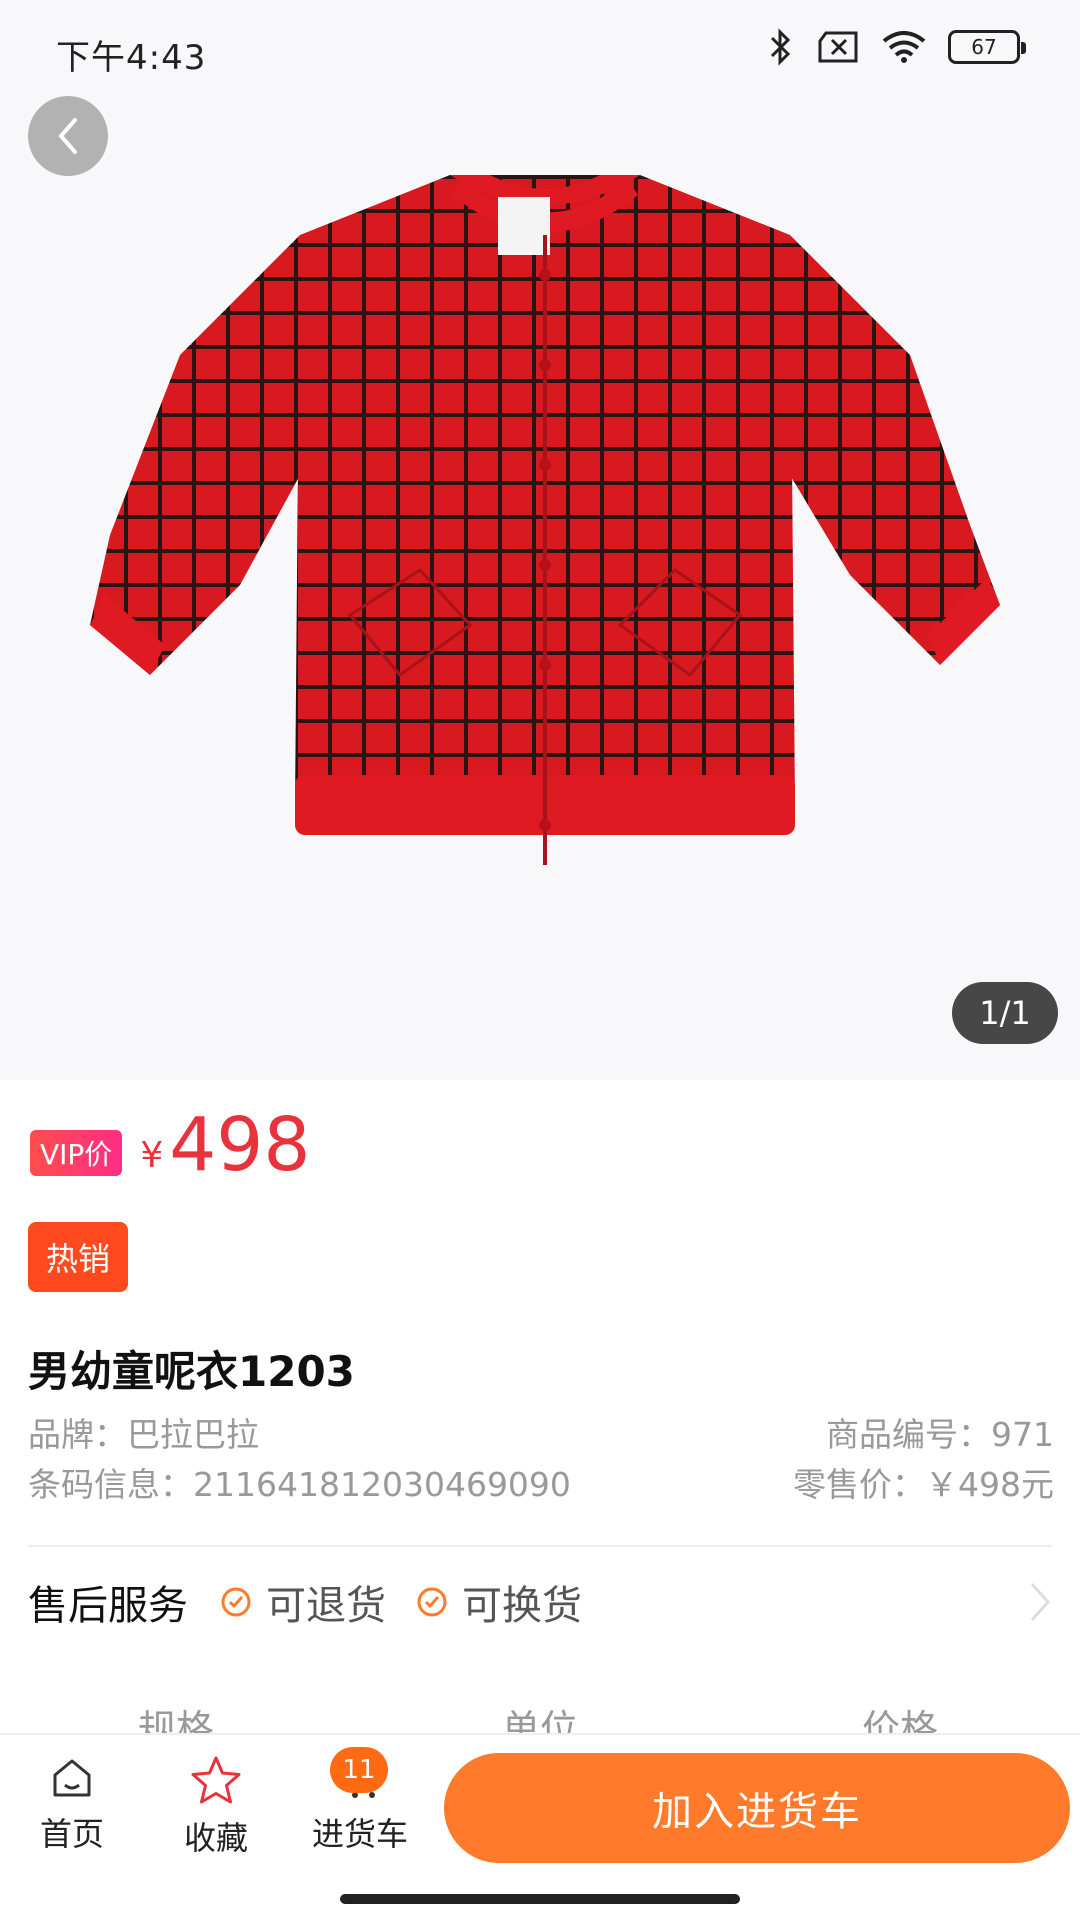 The image size is (1080, 1920). I want to click on after-sales-service-row: 售后服务 可退货 可换货, so click(540, 1602).